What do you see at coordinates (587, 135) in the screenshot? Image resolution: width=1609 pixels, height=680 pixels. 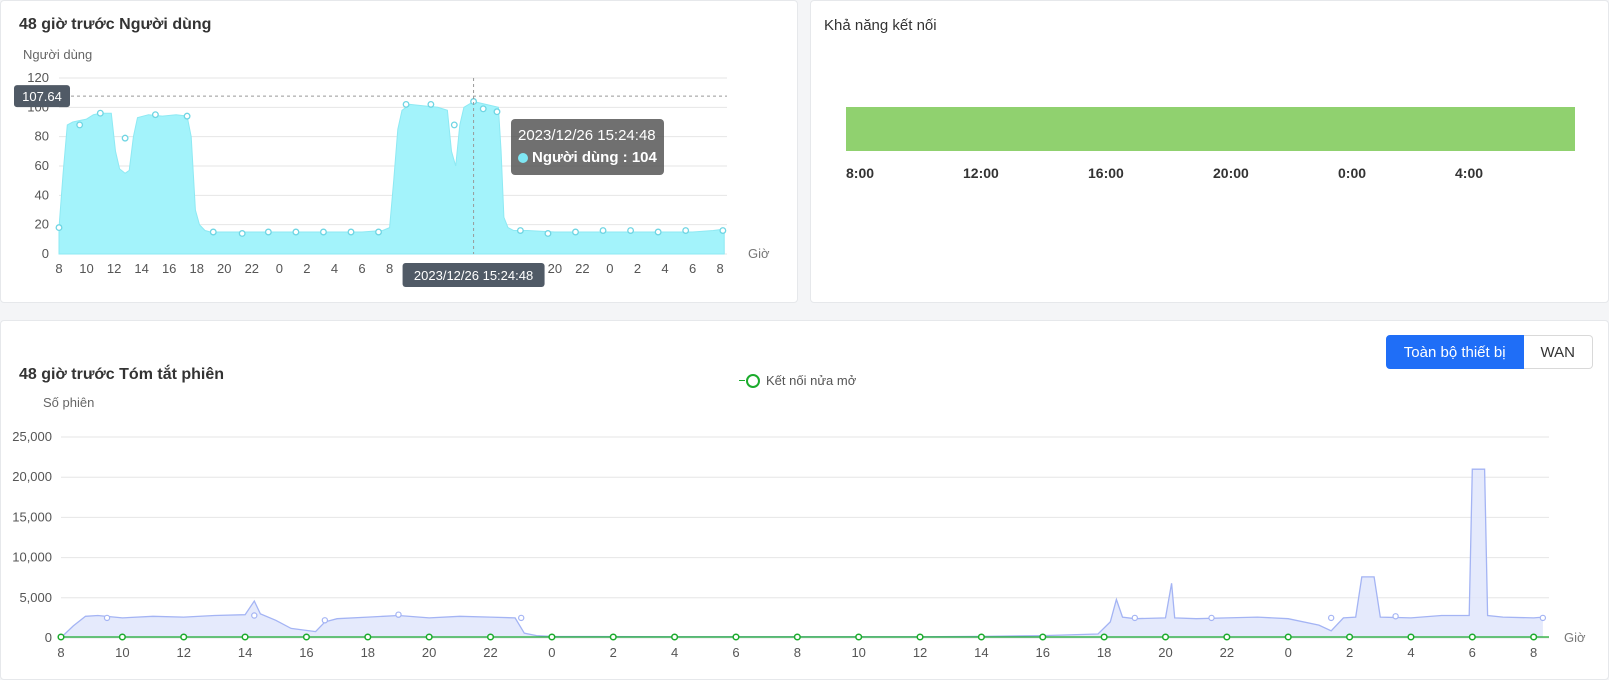 I see `tooltip-time: 2023/12/26 15:24:48` at bounding box center [587, 135].